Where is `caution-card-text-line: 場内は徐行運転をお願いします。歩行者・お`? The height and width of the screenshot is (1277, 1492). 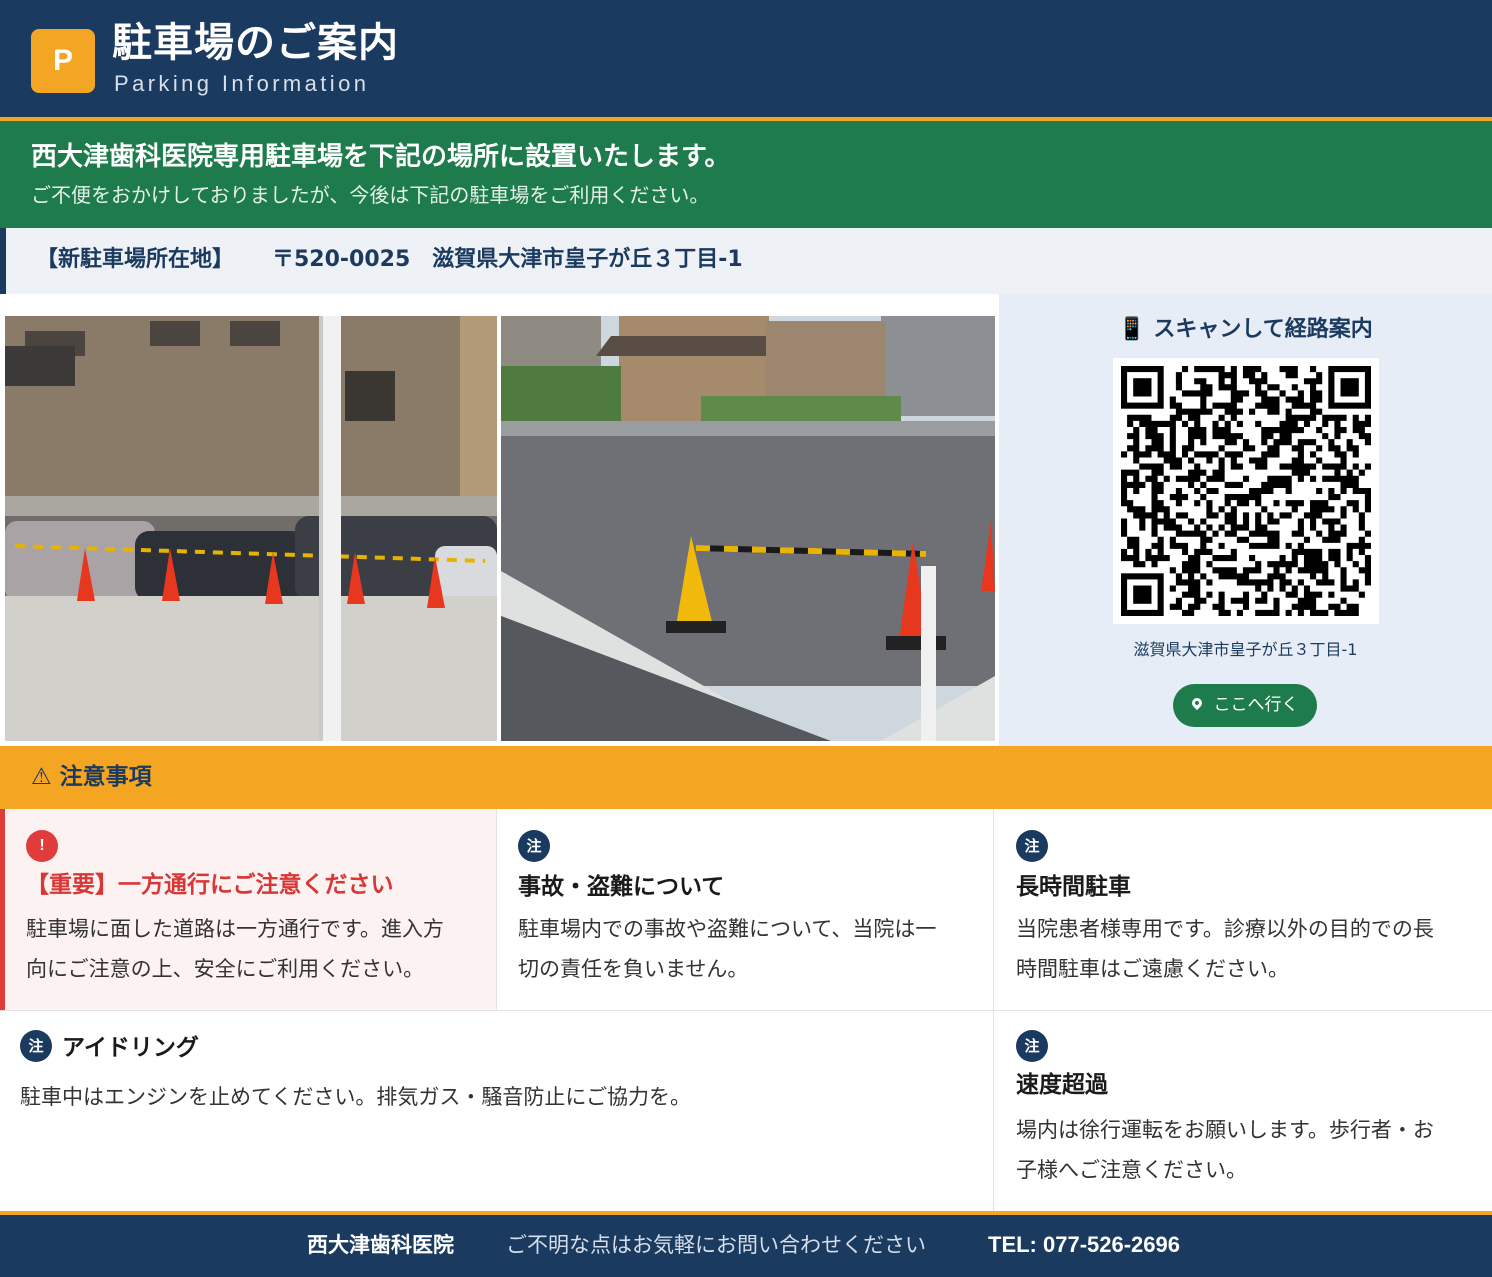
caution-card-text-line: 場内は徐行運転をお願いします。歩行者・お is located at coordinates (1225, 1130).